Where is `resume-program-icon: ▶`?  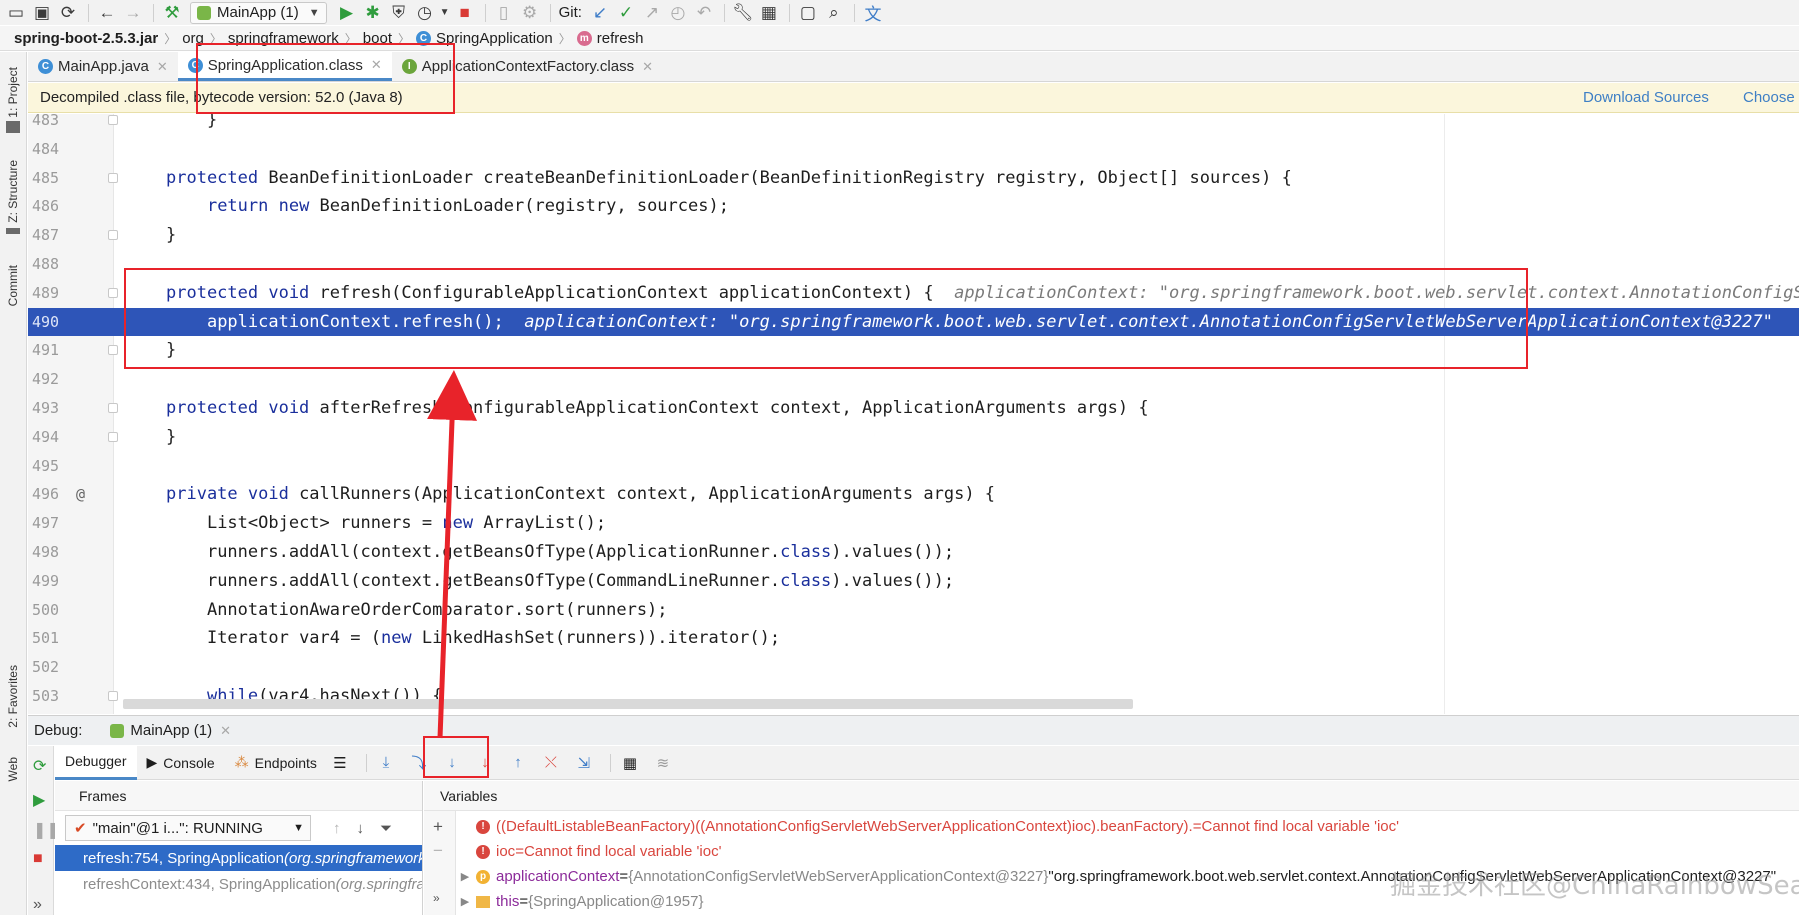
resume-program-icon: ▶ is located at coordinates (39, 800).